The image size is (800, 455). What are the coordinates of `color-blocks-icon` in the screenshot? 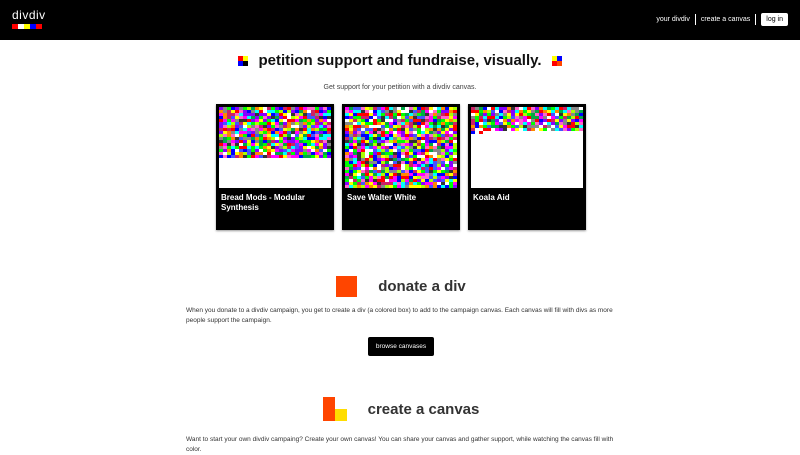 It's located at (334, 409).